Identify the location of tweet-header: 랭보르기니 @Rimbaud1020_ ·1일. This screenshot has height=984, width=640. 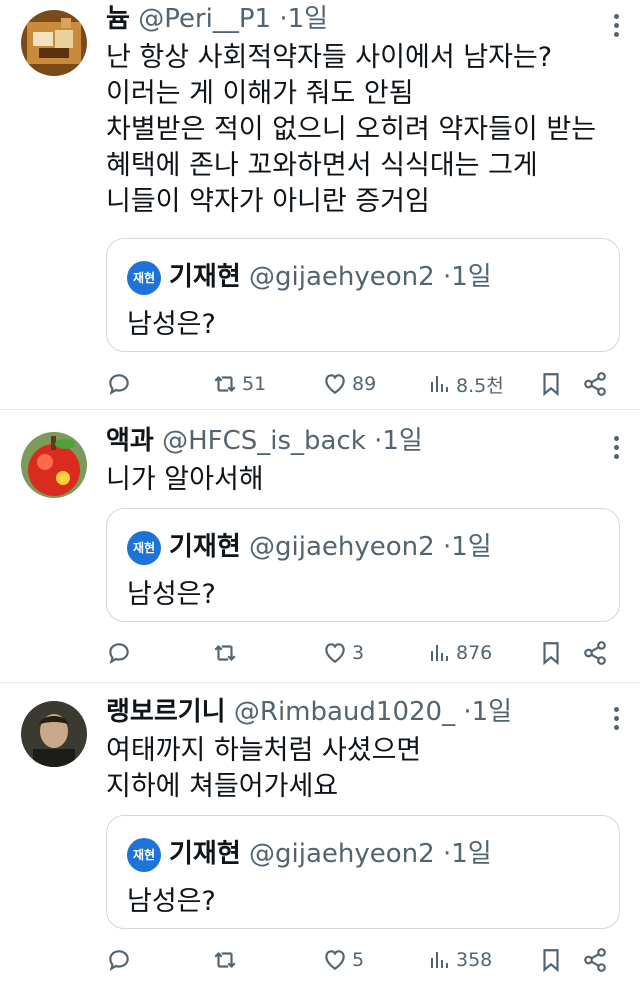
(364, 712).